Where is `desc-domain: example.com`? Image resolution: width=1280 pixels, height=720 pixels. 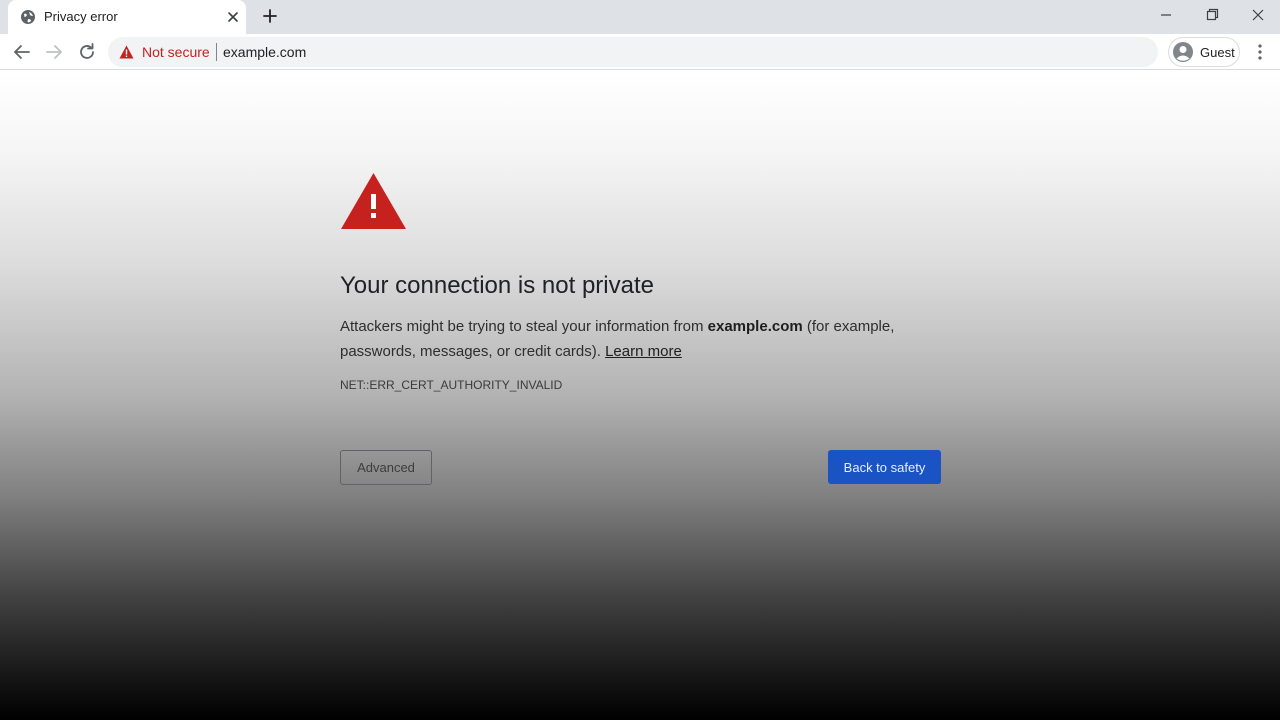
desc-domain: example.com is located at coordinates (755, 326).